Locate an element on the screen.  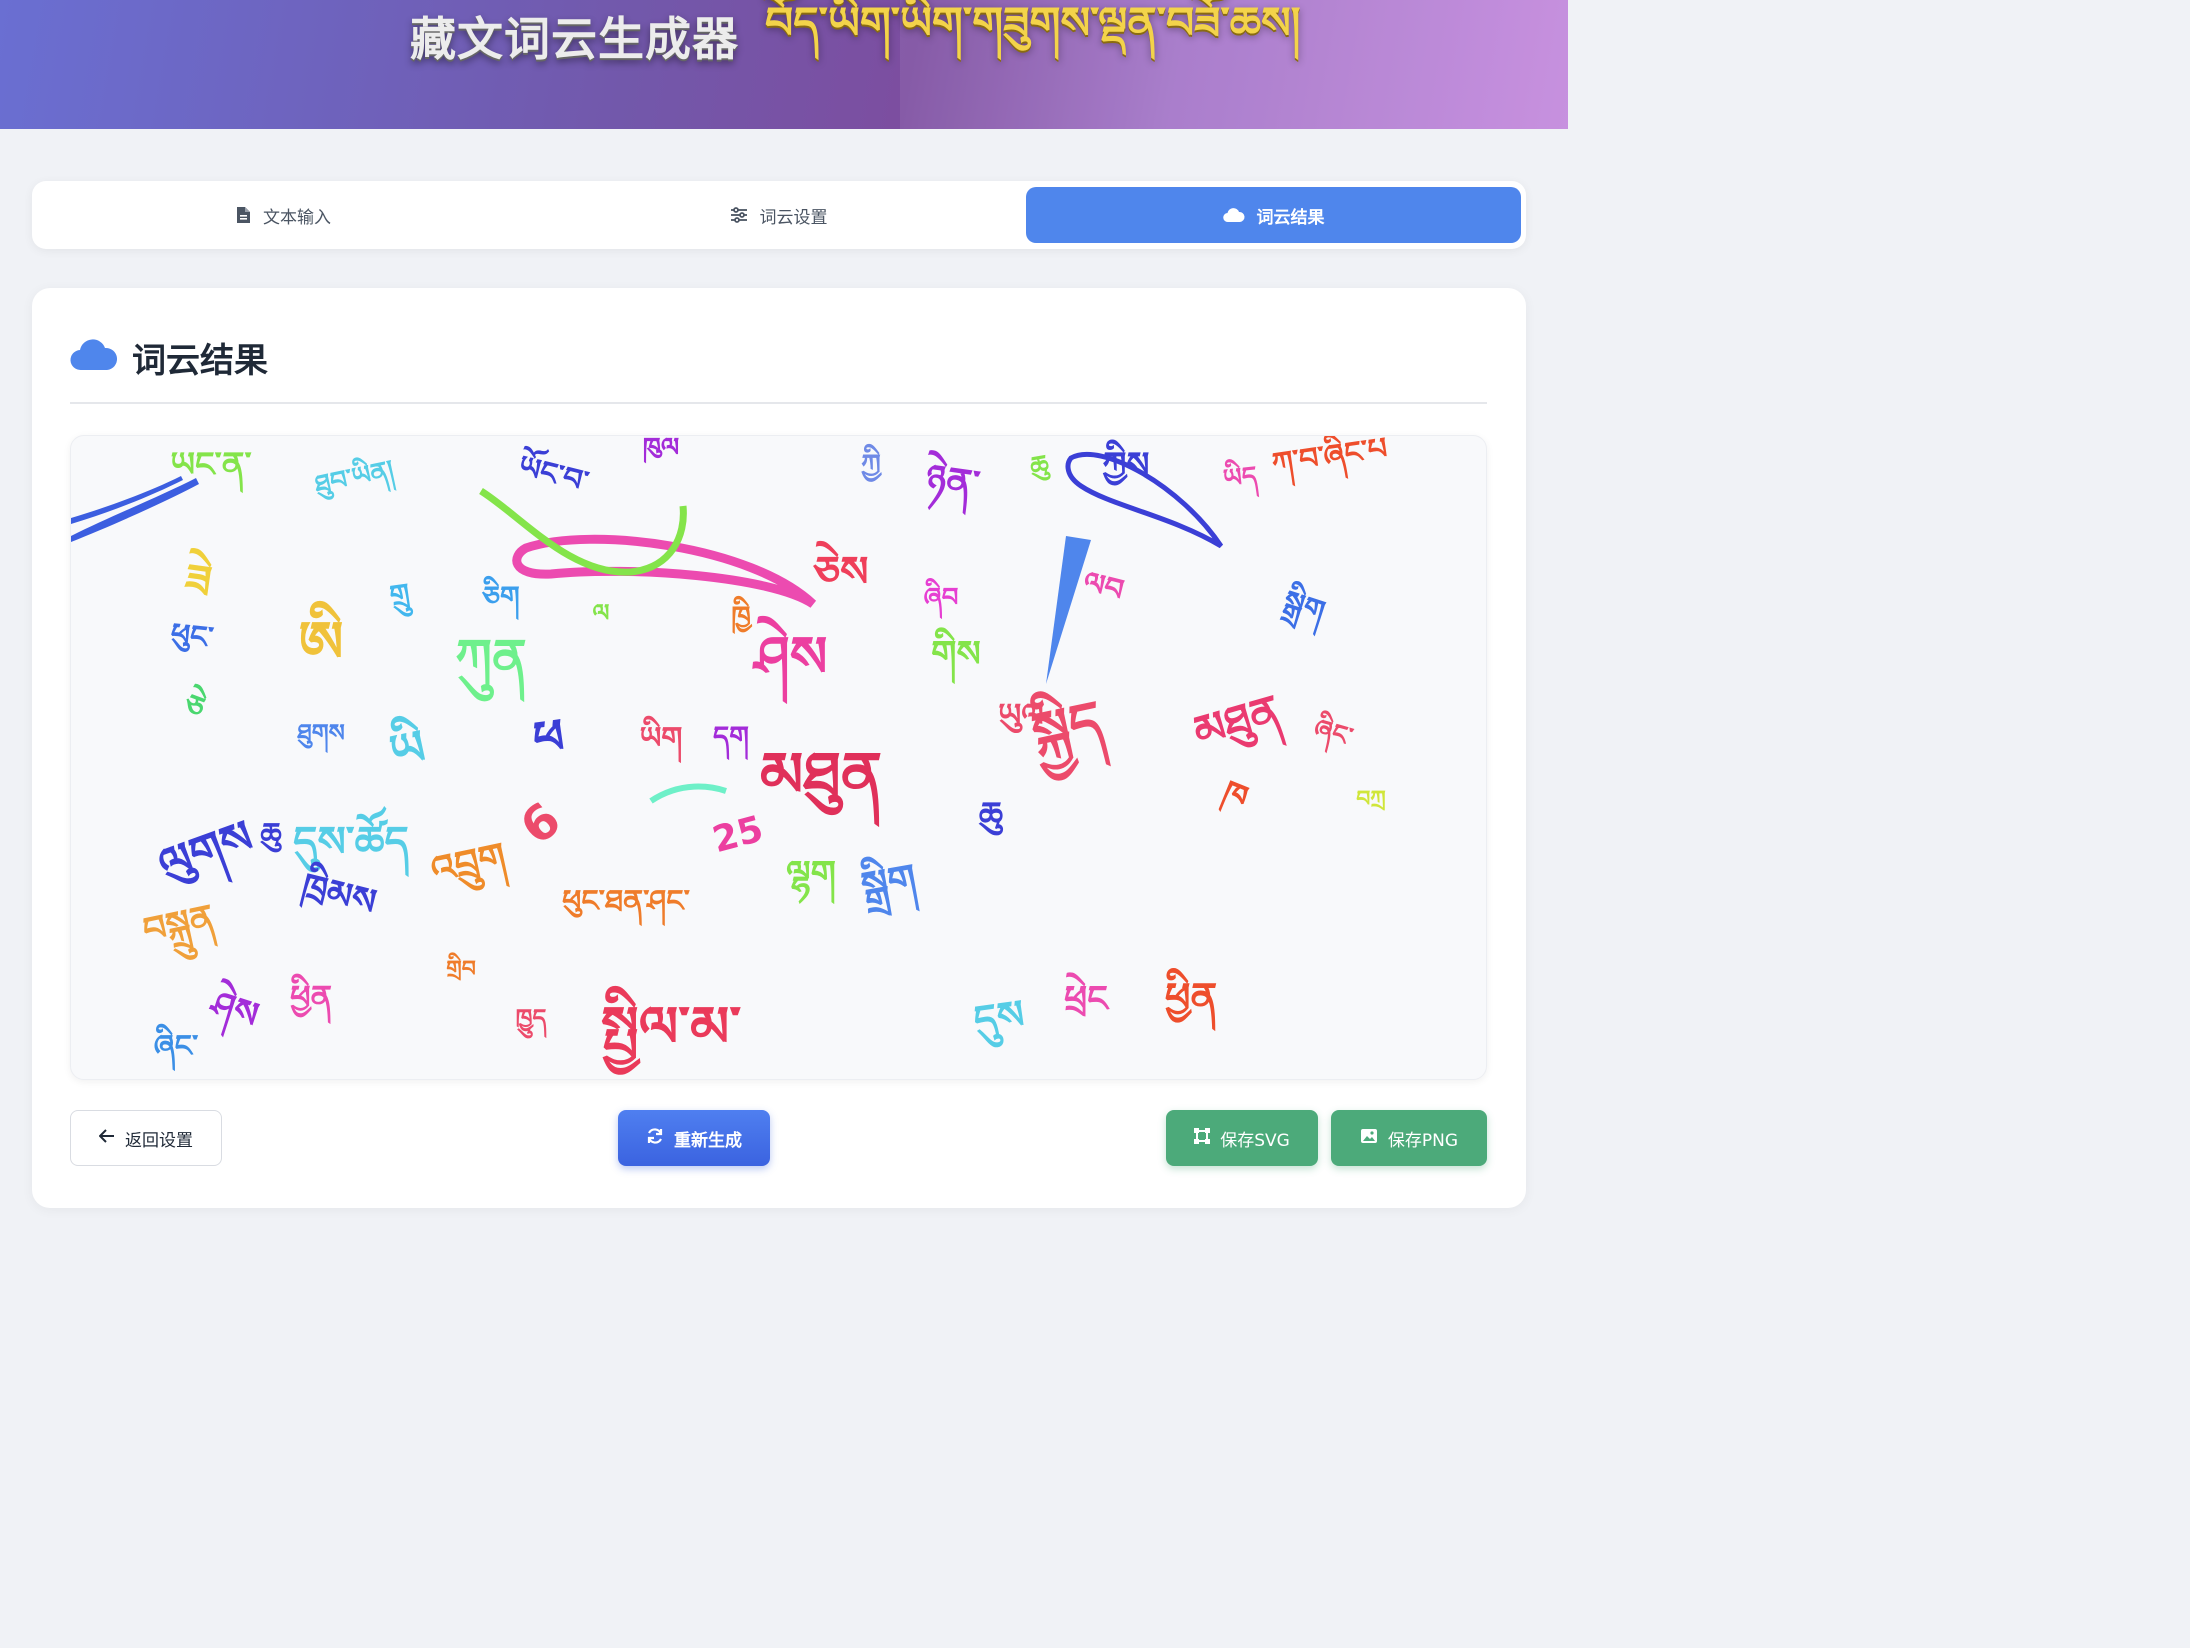
back-to-settings-button: 返回设置 is located at coordinates (146, 1138).